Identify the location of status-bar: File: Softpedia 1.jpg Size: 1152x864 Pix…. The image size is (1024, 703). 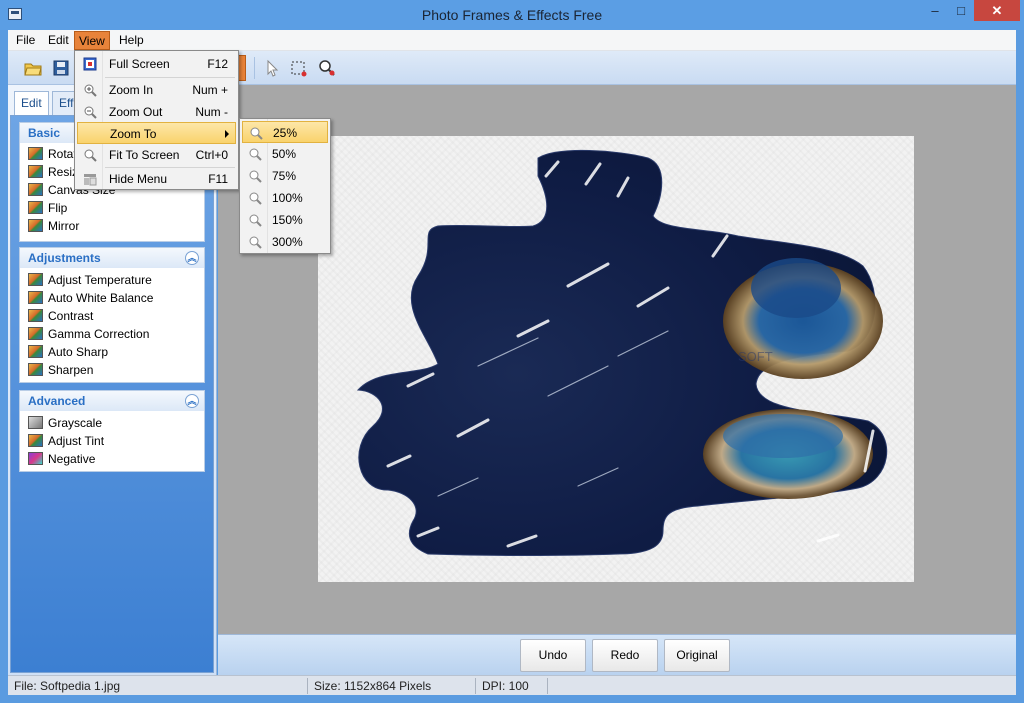
(512, 685).